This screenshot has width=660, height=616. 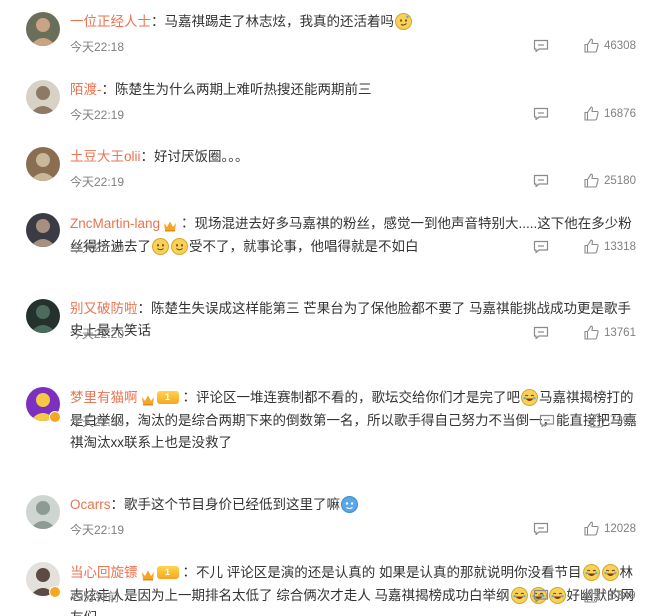 I want to click on like-count: 16876, so click(x=620, y=114).